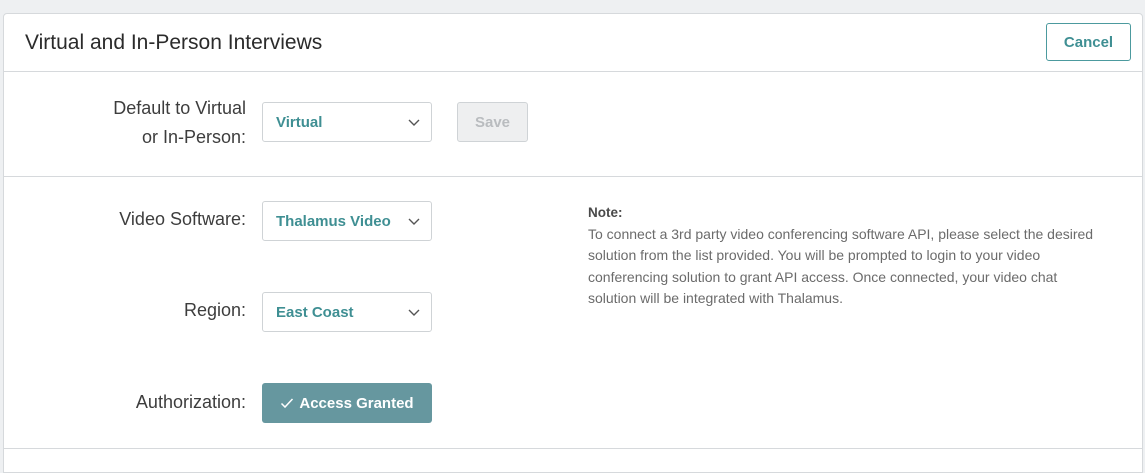 The height and width of the screenshot is (473, 1145). What do you see at coordinates (333, 221) in the screenshot?
I see `video-software-selected-value: Thalamus Video` at bounding box center [333, 221].